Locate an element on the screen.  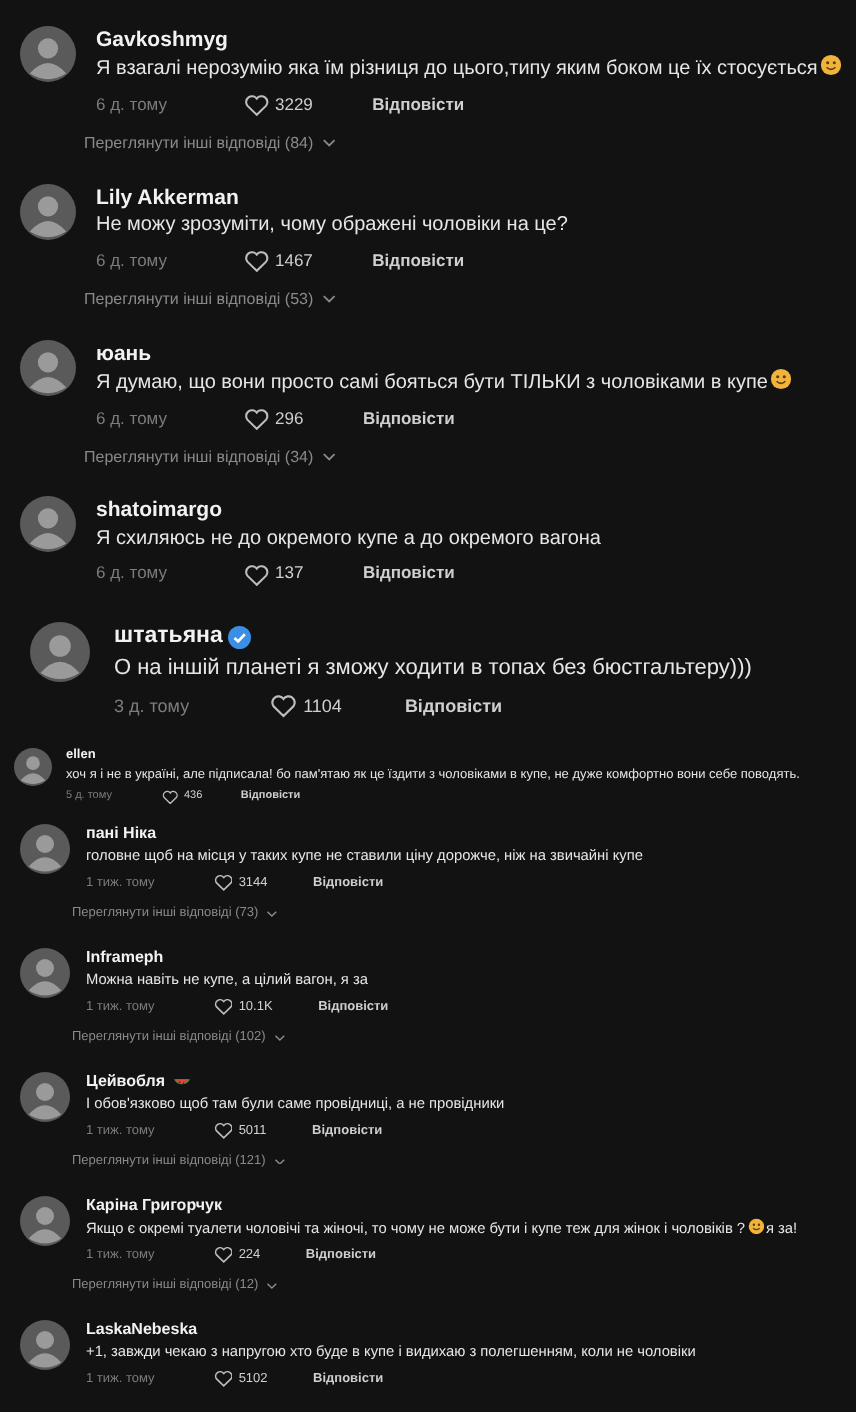
username: юань is located at coordinates (124, 353).